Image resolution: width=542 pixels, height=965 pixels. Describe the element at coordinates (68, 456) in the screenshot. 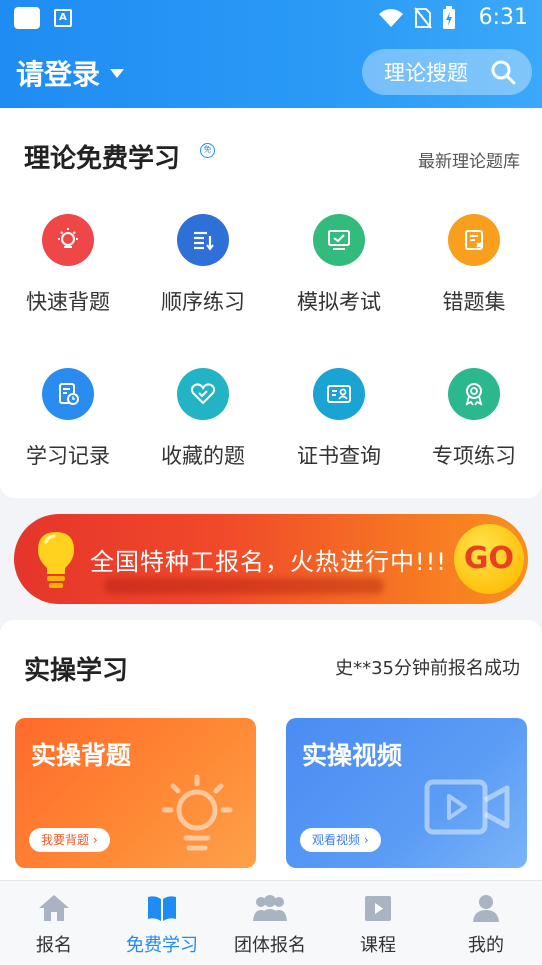

I see `grid-item-label: 学习记录` at that location.